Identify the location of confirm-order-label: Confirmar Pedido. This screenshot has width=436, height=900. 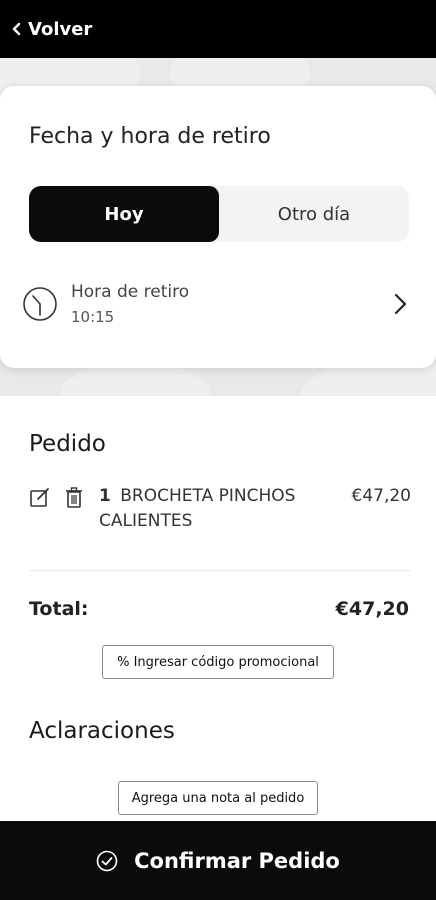
(237, 860).